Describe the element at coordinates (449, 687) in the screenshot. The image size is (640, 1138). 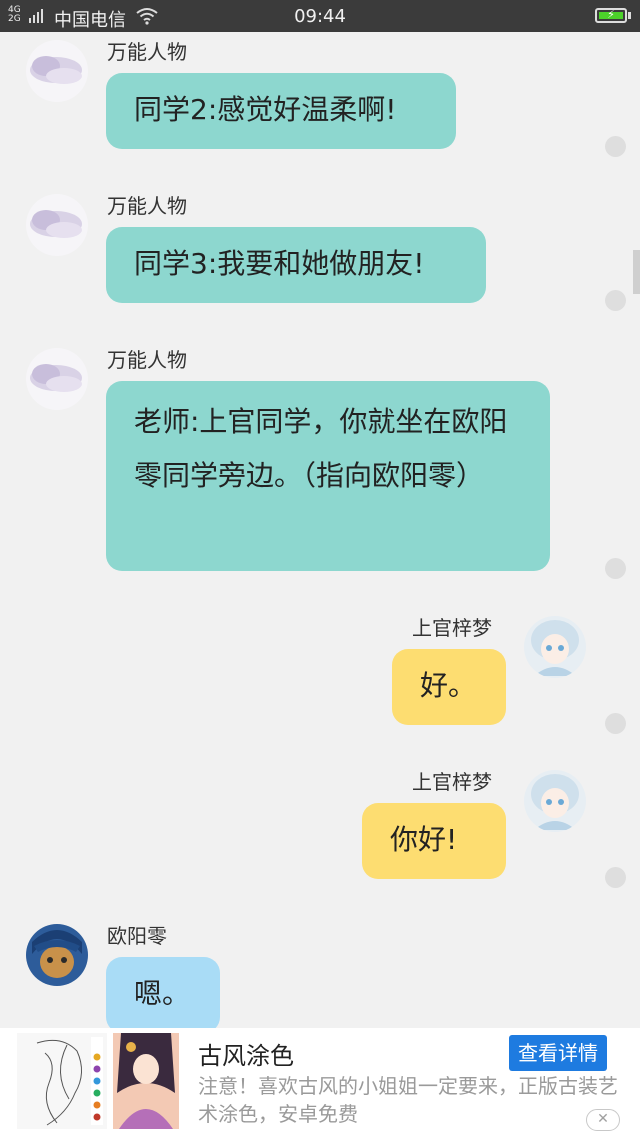
I see `message-bubble: 好。` at that location.